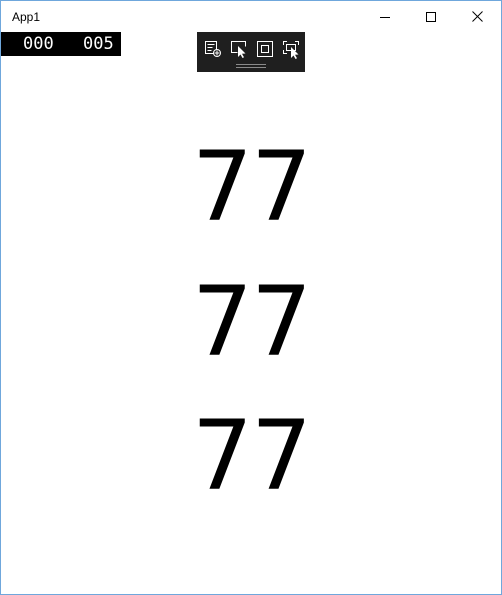 This screenshot has width=502, height=595. I want to click on minimize-button, so click(385, 16).